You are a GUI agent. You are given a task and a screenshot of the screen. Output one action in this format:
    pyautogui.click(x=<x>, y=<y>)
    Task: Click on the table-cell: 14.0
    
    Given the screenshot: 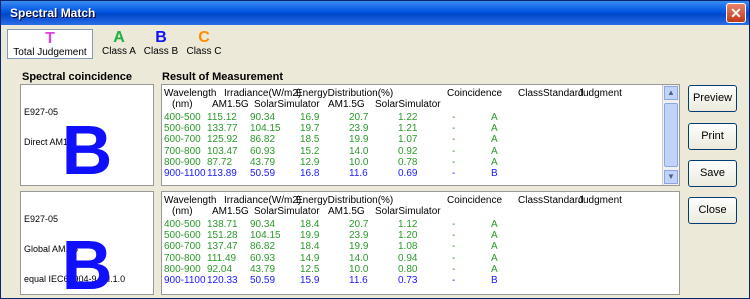 What is the action you would take?
    pyautogui.click(x=359, y=258)
    